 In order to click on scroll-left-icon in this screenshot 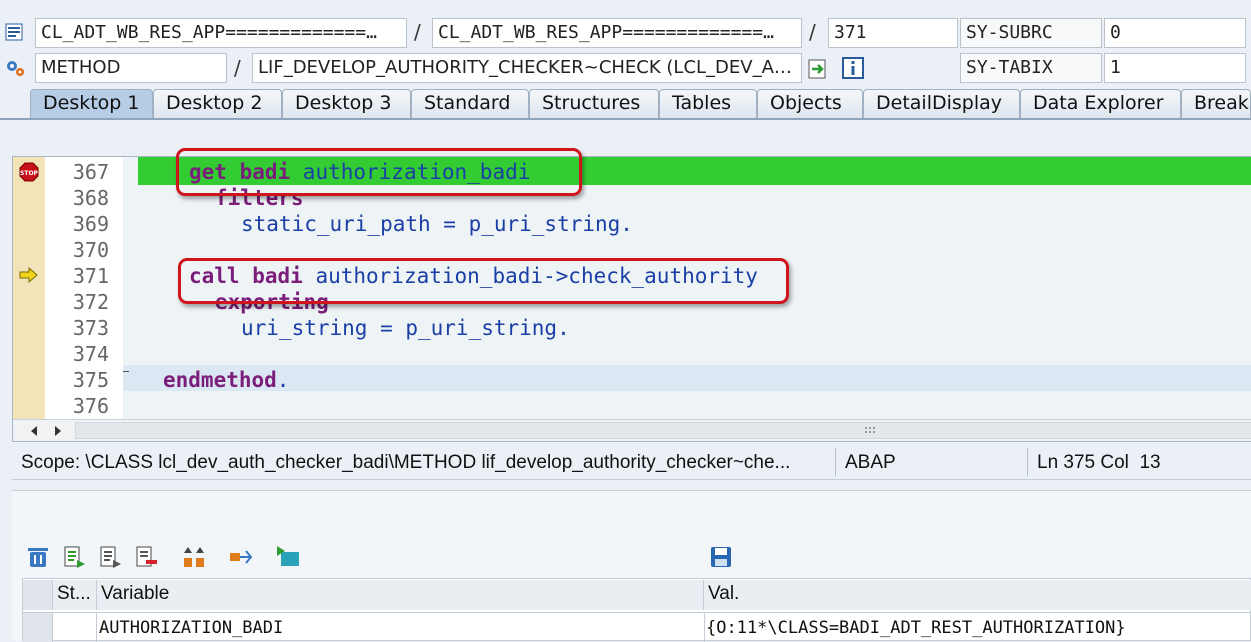, I will do `click(34, 431)`.